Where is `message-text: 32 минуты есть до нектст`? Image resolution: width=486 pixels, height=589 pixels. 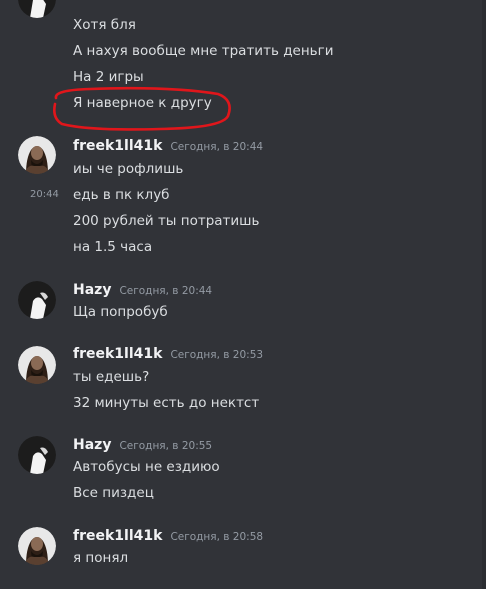 message-text: 32 минуты есть до нектст is located at coordinates (166, 403).